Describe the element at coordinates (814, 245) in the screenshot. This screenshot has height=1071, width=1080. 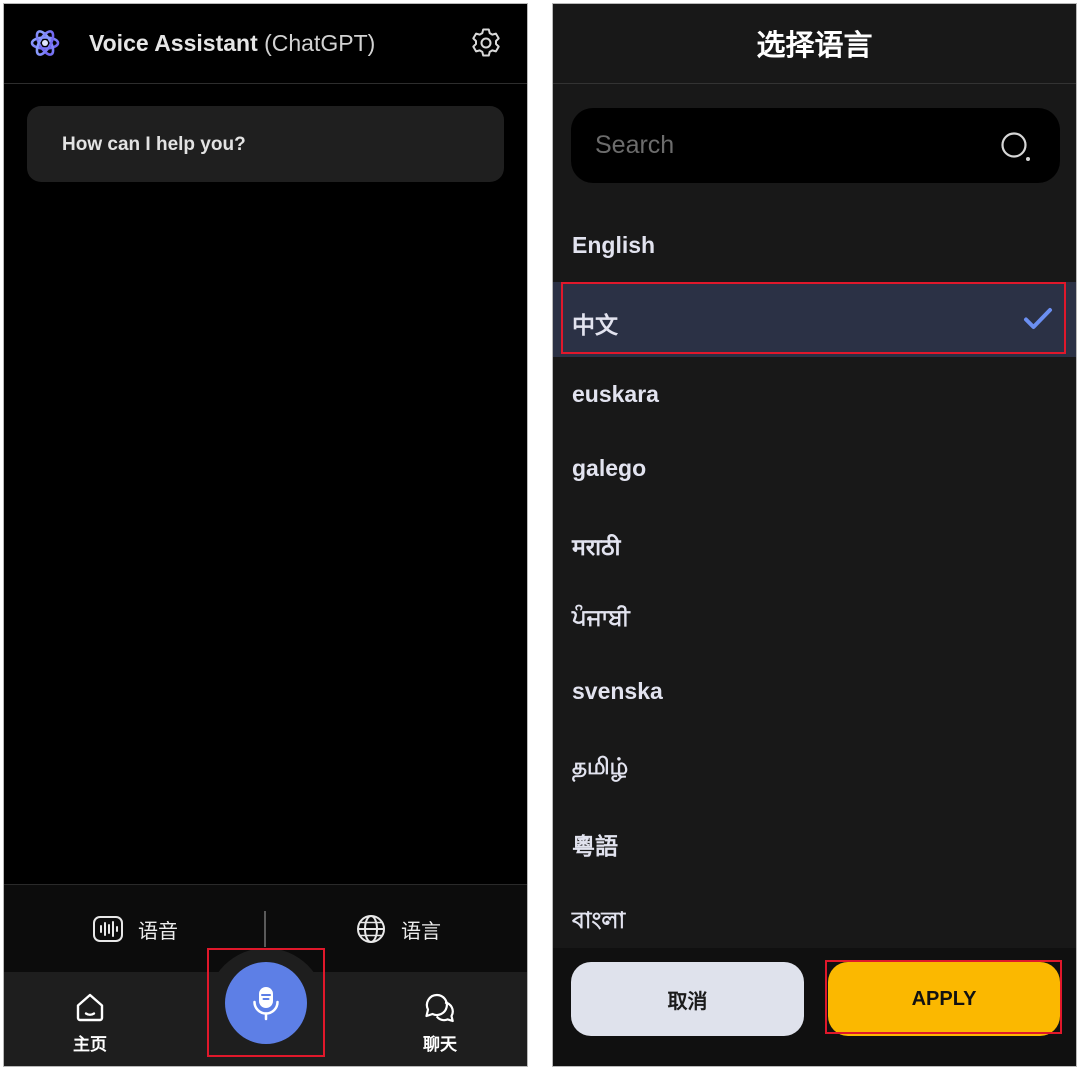
I see `language-item: English` at that location.